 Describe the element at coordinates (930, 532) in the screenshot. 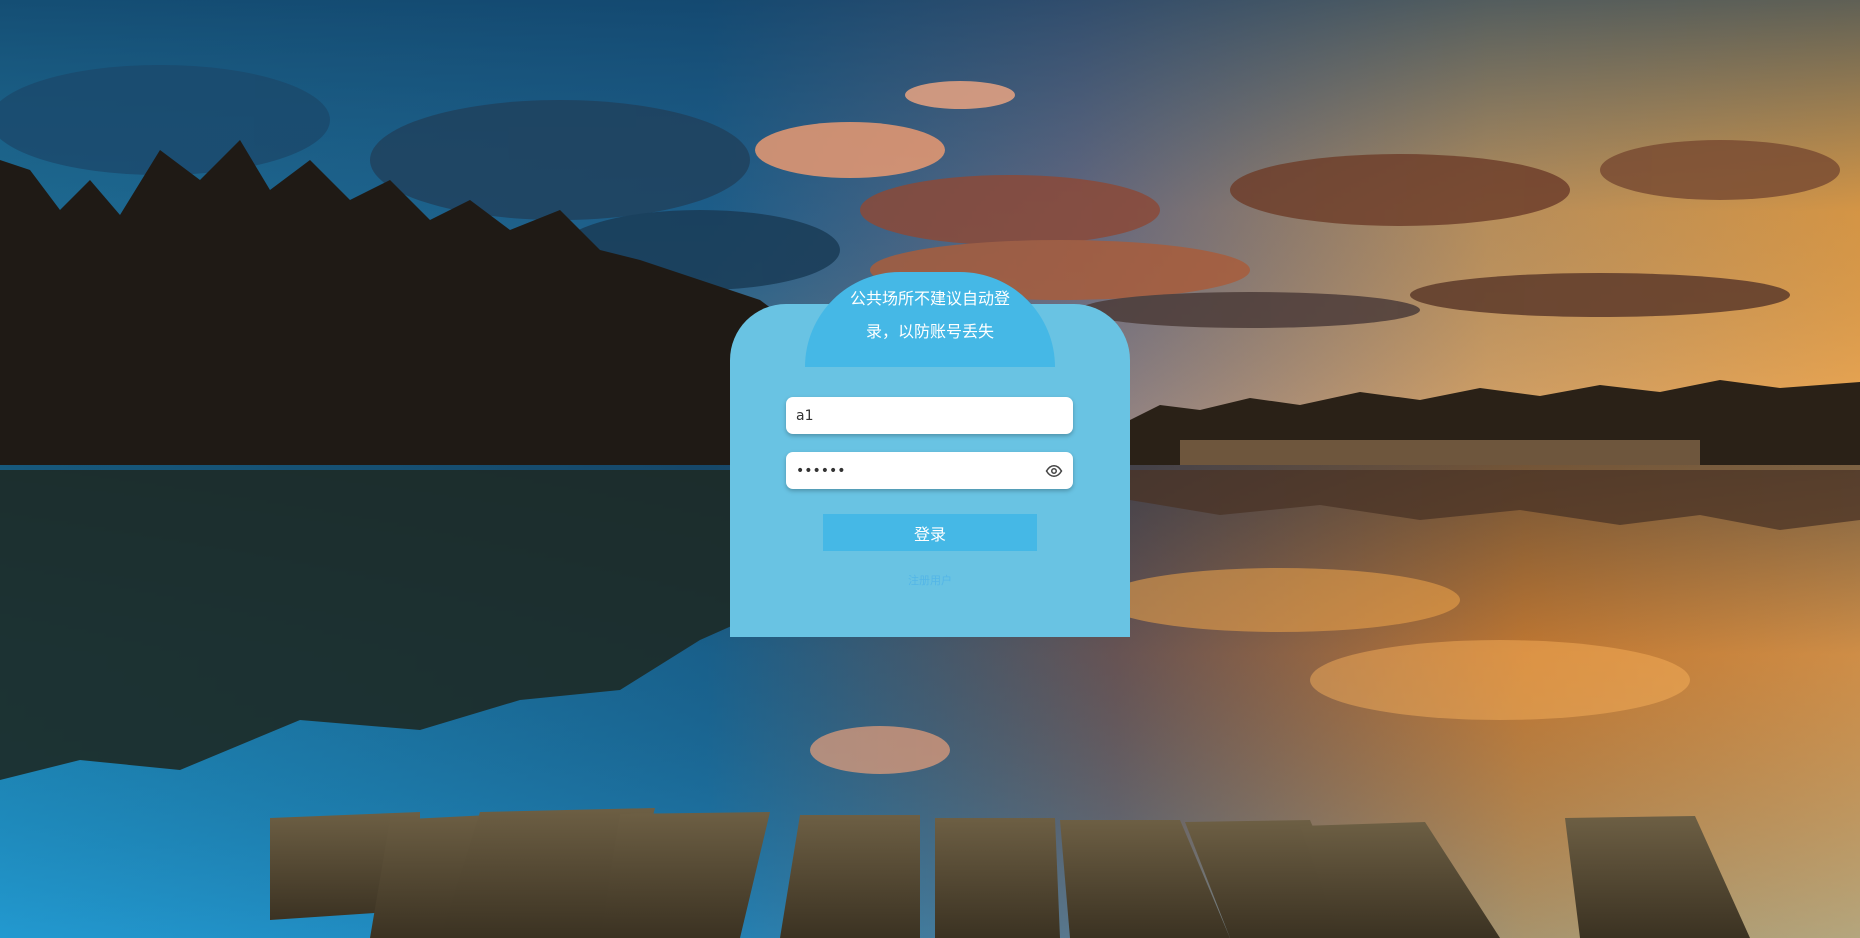

I see `login-button: 登录` at that location.